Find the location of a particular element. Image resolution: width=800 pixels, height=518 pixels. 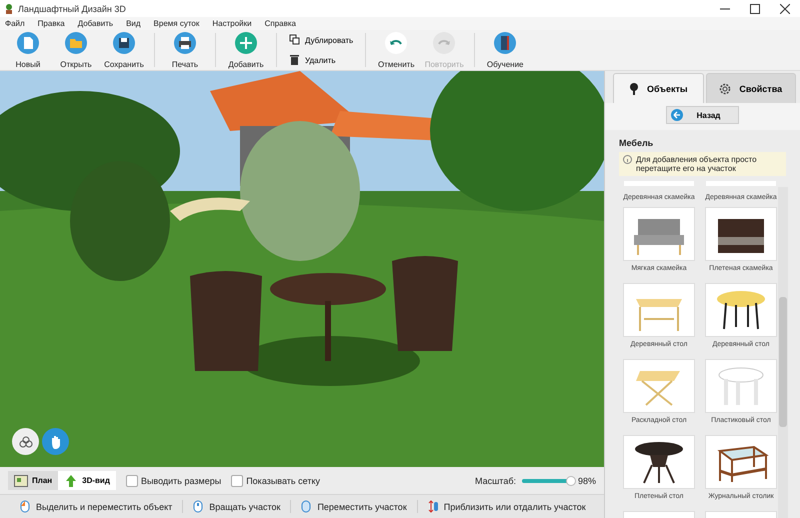

menu-item: Время суток is located at coordinates (177, 23).